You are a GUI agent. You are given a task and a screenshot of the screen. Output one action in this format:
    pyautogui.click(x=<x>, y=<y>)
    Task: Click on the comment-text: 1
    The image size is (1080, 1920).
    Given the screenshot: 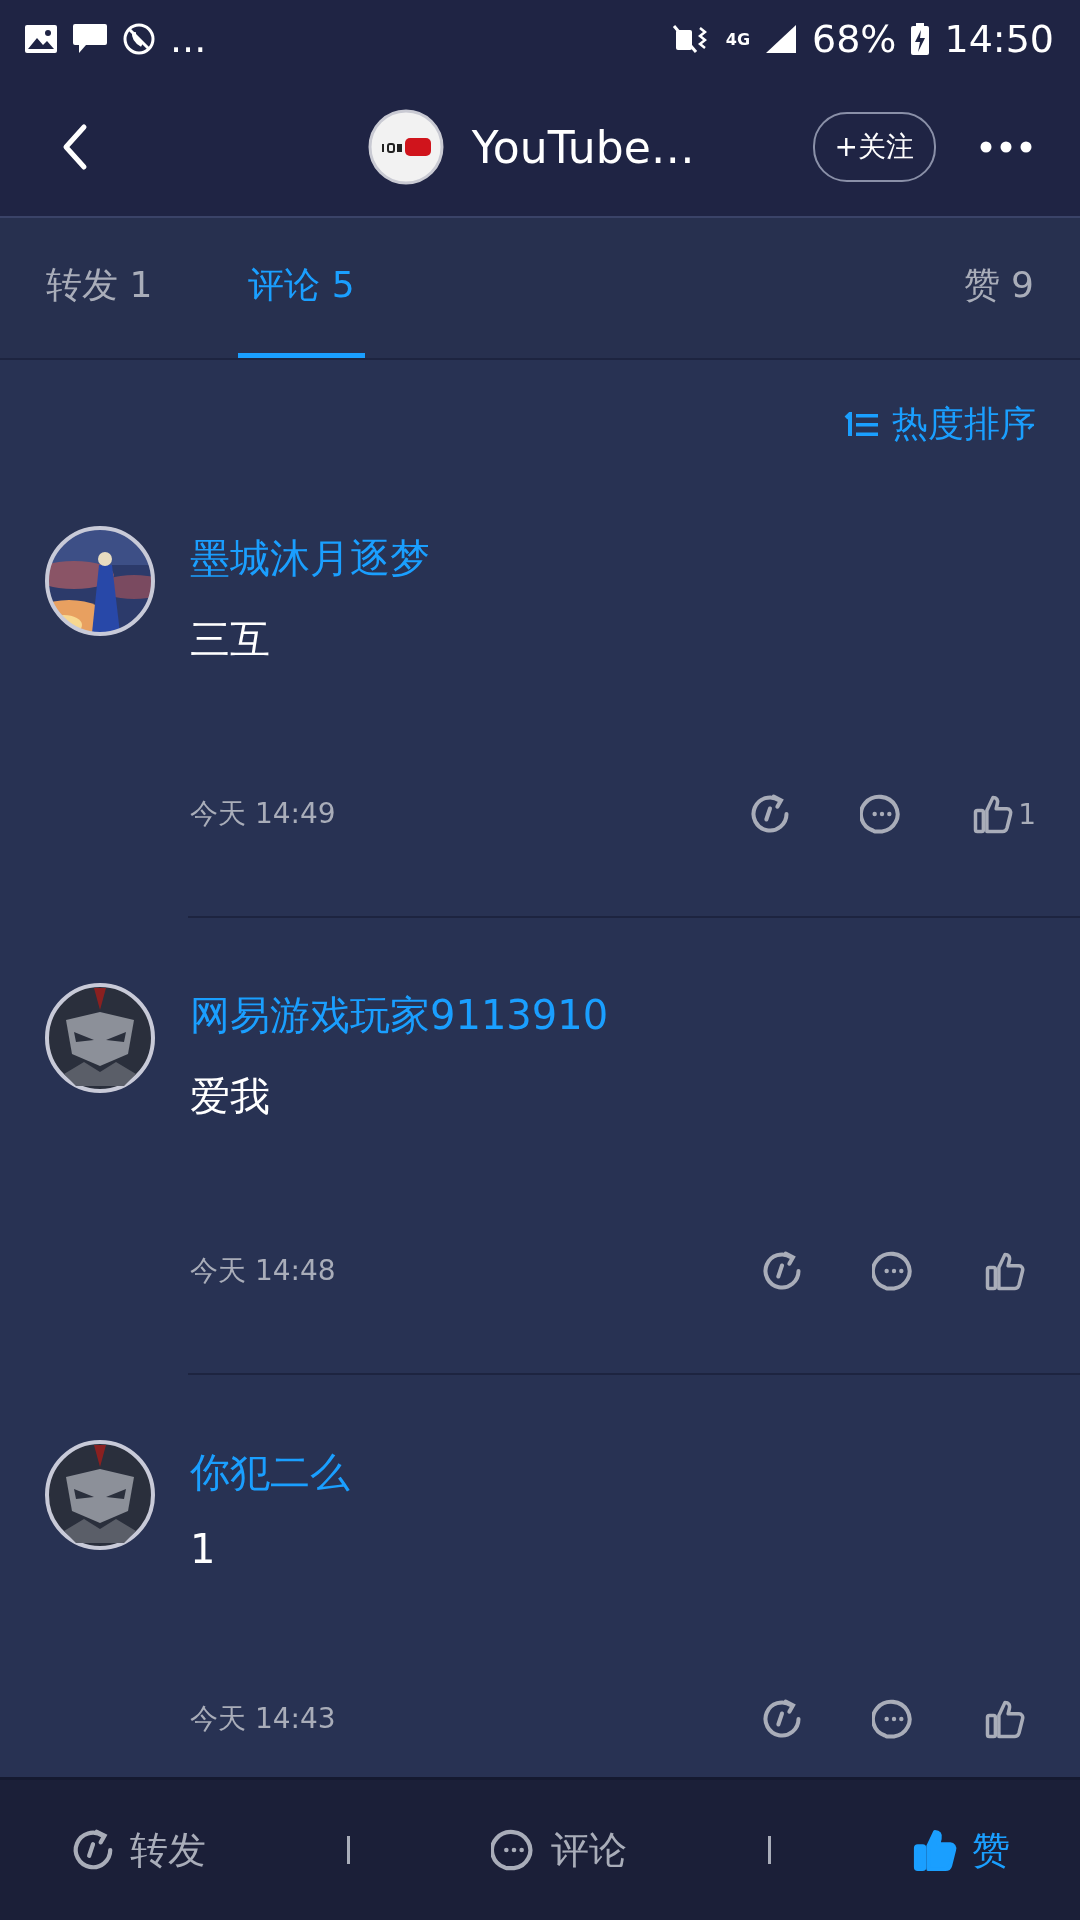 What is the action you would take?
    pyautogui.click(x=203, y=1549)
    